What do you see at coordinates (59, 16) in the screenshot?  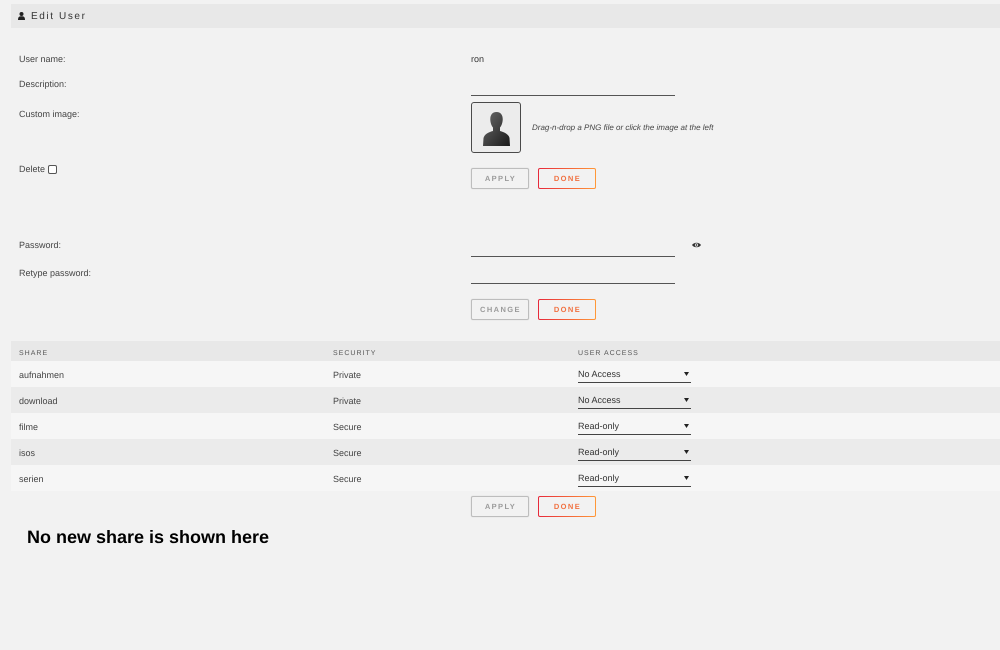 I see `page-title: Edit User` at bounding box center [59, 16].